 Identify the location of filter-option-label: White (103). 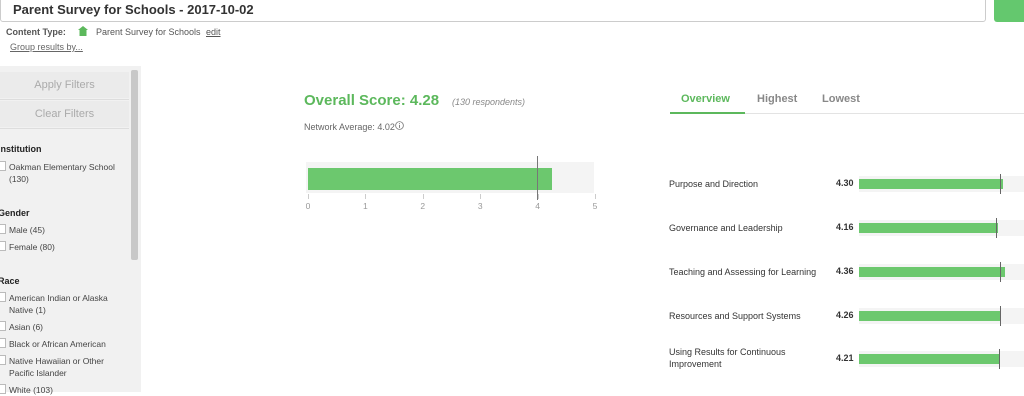
(31, 390).